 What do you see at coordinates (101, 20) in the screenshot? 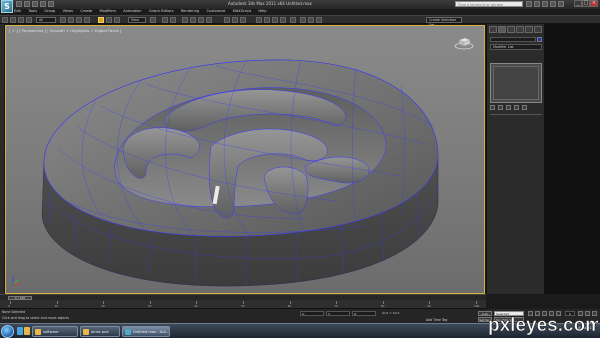
I see `select-move-icon` at bounding box center [101, 20].